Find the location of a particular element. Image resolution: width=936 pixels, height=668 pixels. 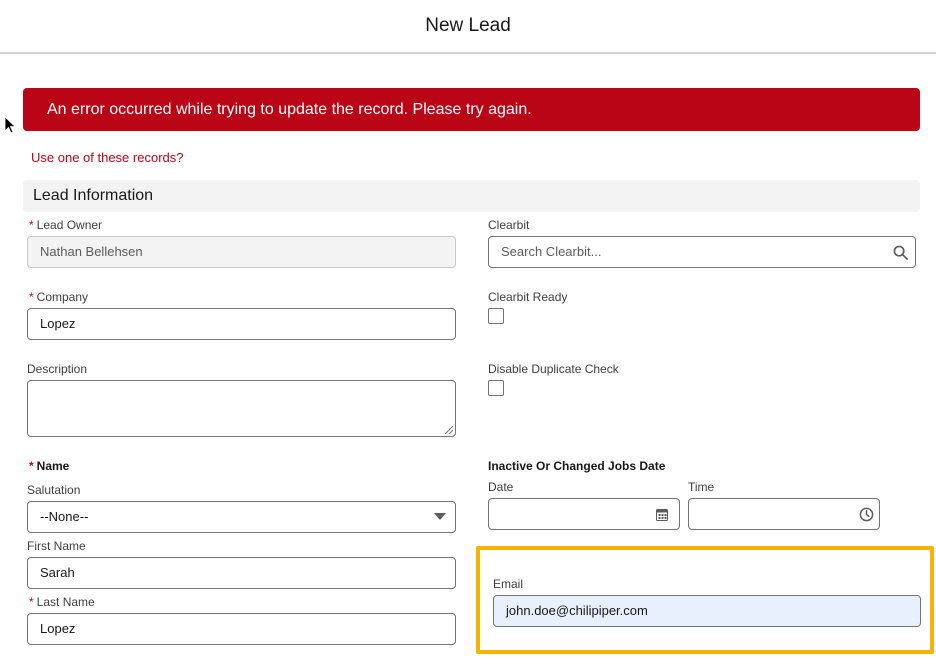

disable-duplicate-check-checkbox is located at coordinates (496, 388).